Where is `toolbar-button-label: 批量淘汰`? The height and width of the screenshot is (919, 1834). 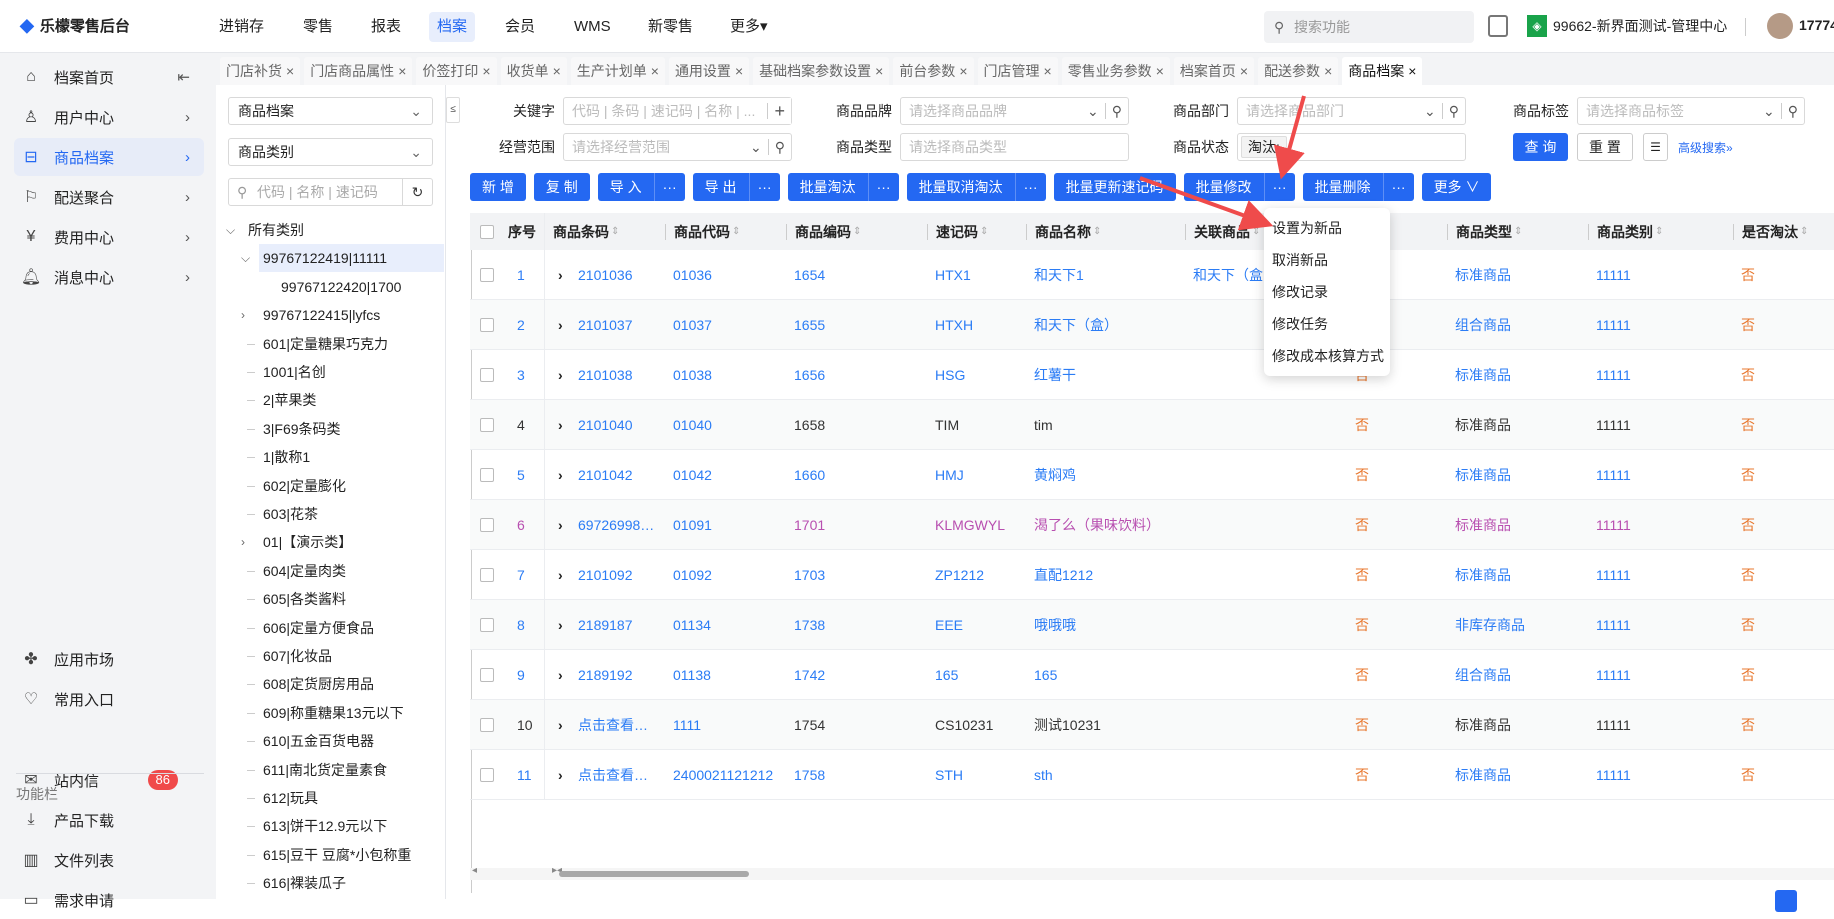
toolbar-button-label: 批量淘汰 is located at coordinates (828, 187).